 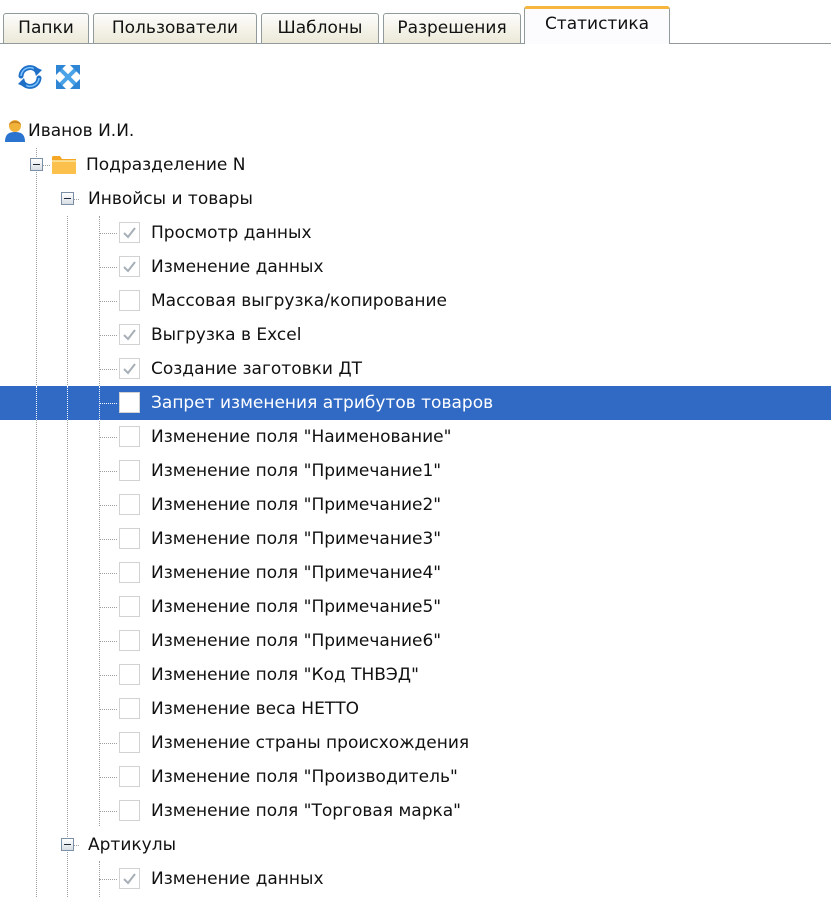 I want to click on tree-item-articles-edit-data: Изменение данных, so click(x=415, y=879).